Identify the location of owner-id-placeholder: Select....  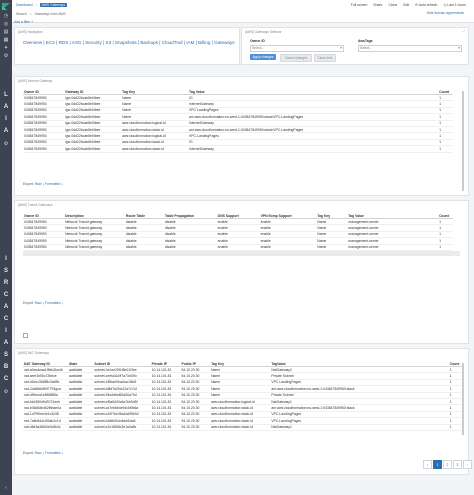
(258, 48).